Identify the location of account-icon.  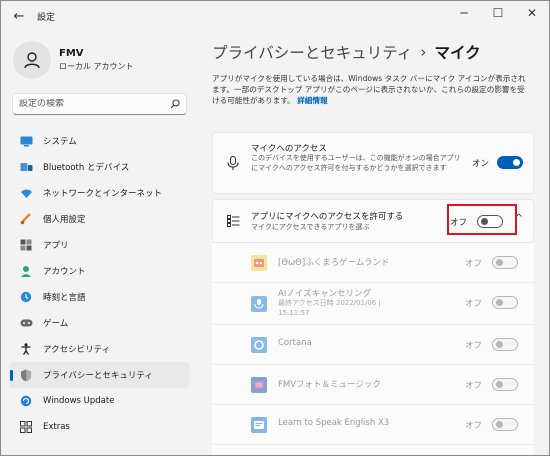
(26, 271).